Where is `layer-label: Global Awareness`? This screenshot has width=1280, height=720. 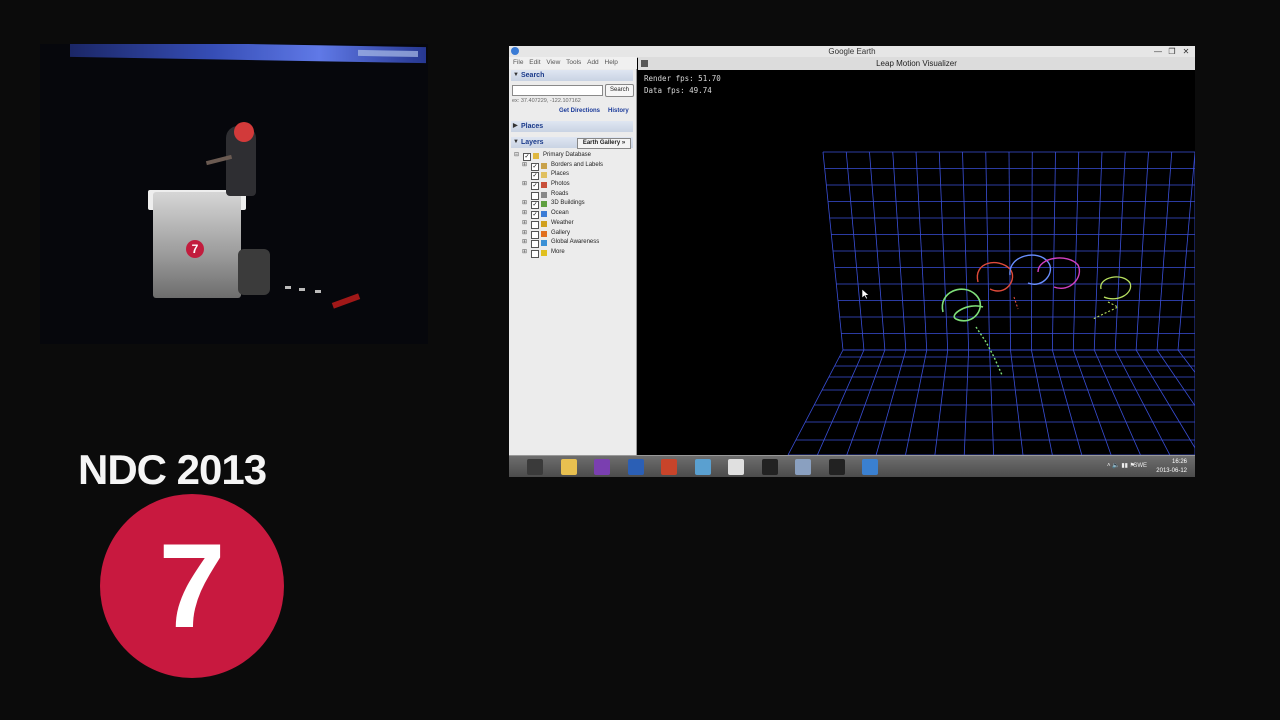
layer-label: Global Awareness is located at coordinates (575, 242).